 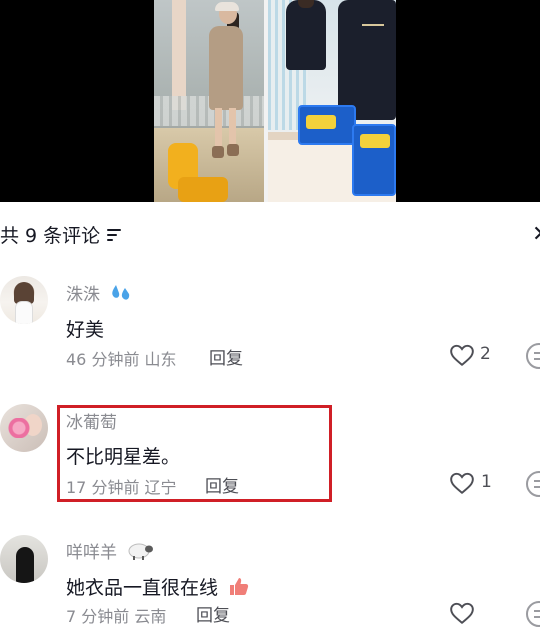 I want to click on video-chair-seat, so click(x=203, y=189).